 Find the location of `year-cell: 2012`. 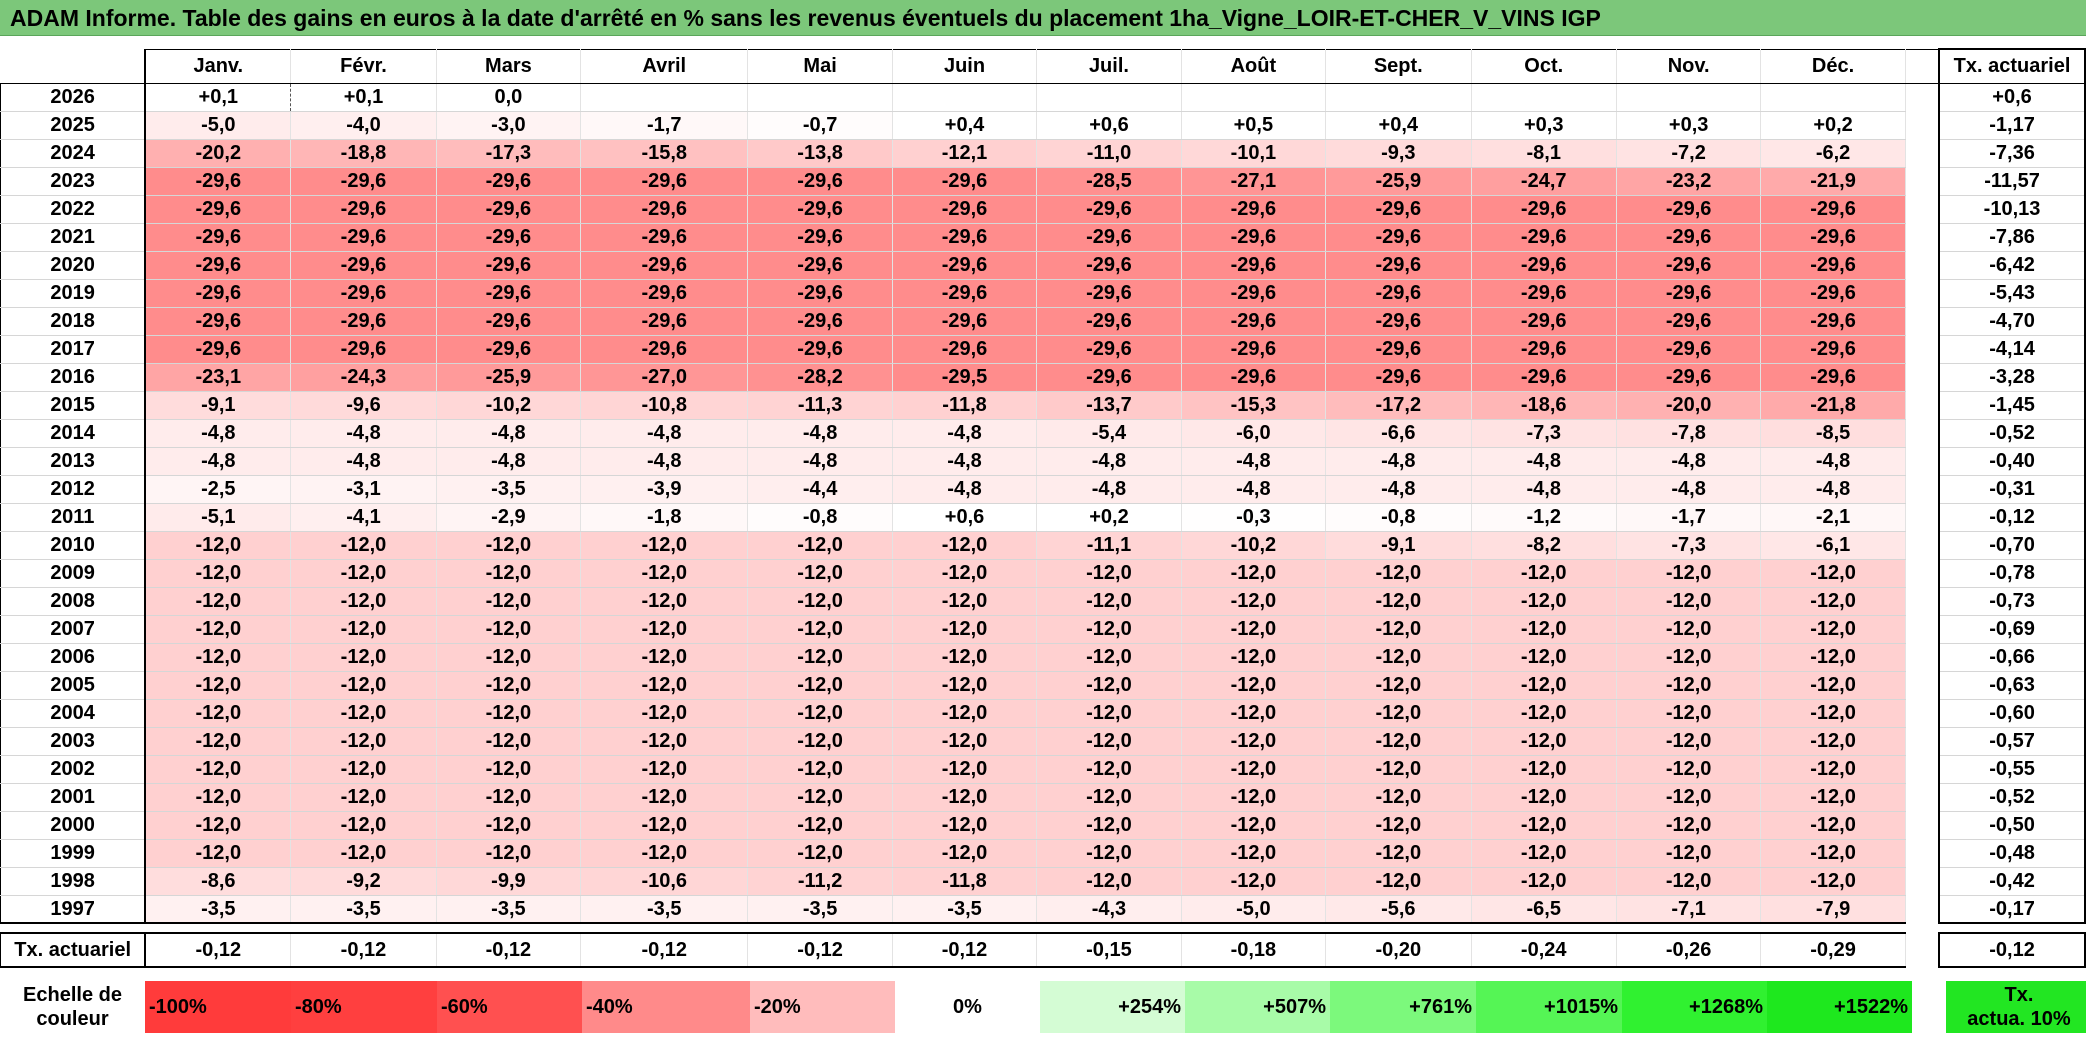

year-cell: 2012 is located at coordinates (73, 489).